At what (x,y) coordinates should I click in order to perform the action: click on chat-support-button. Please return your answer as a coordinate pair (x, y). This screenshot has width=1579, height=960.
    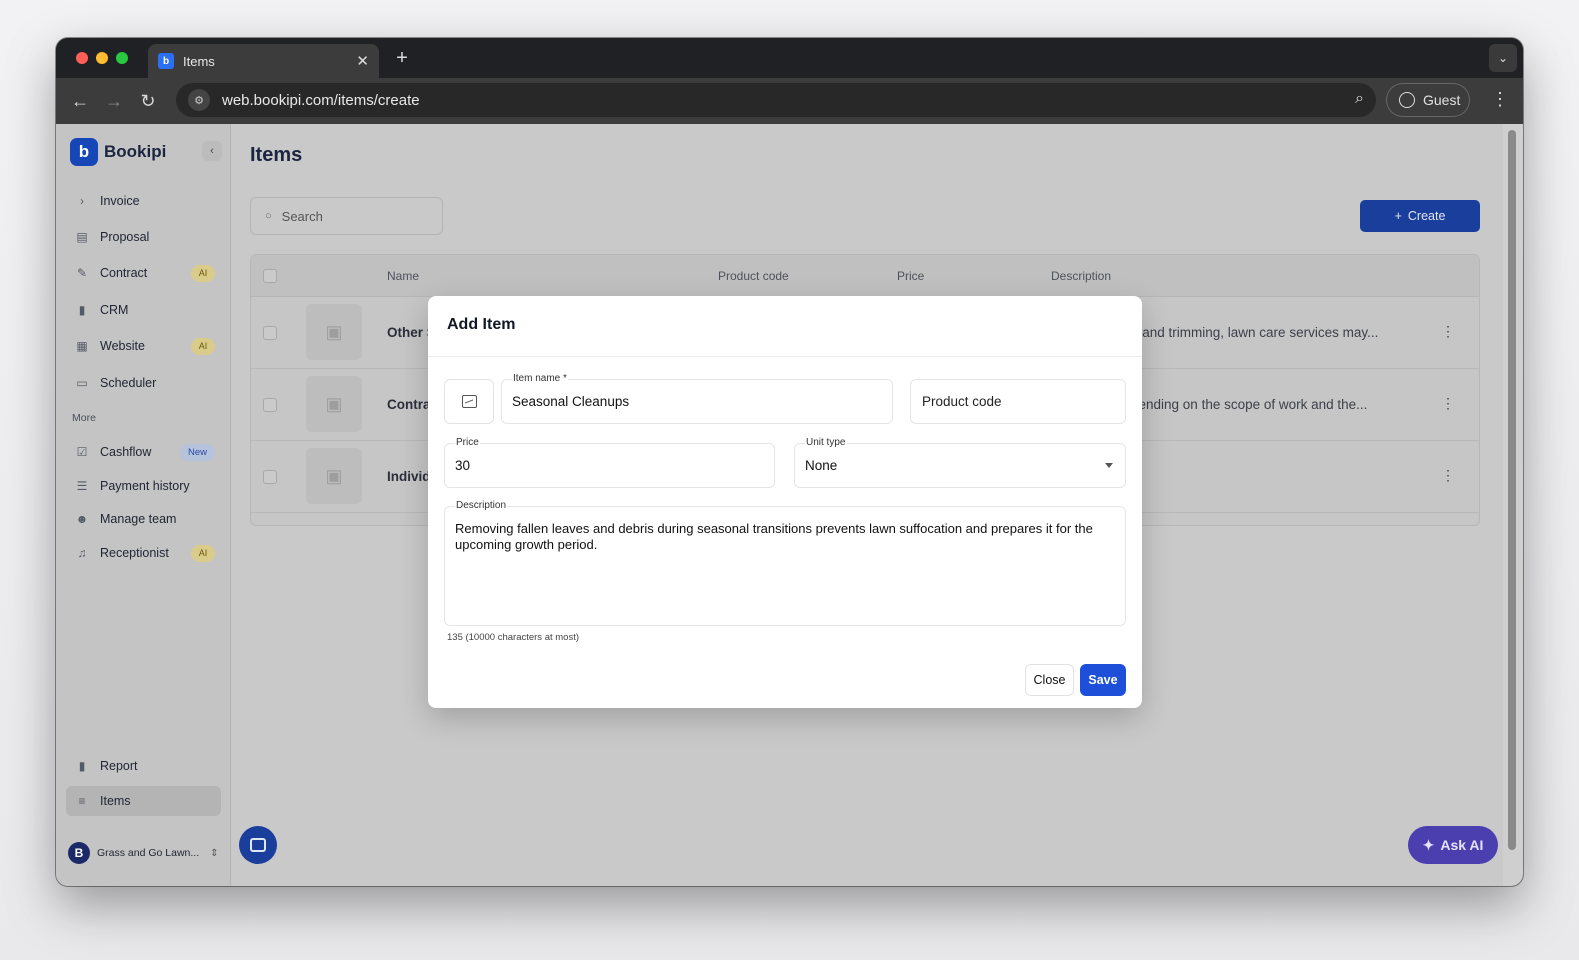
    Looking at the image, I should click on (258, 845).